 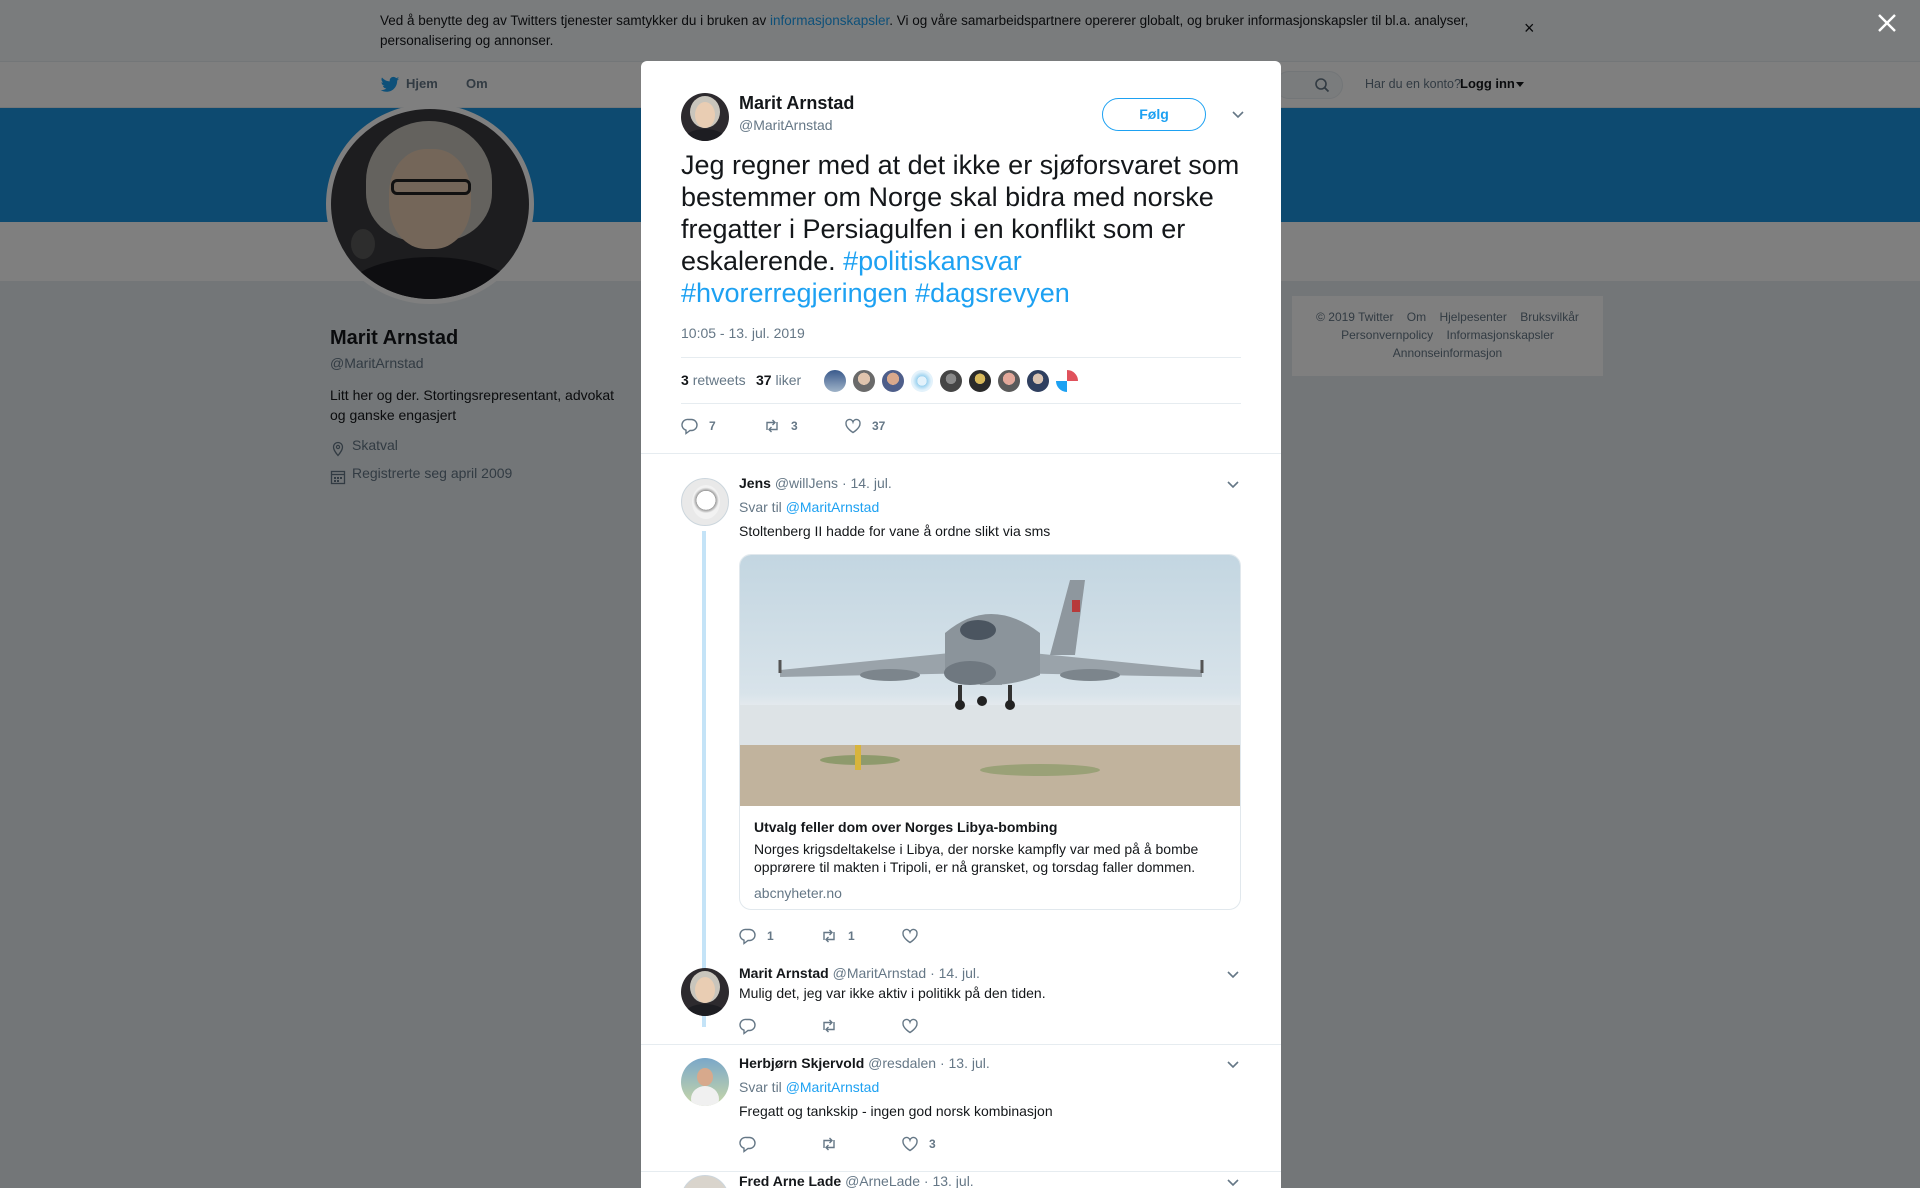 What do you see at coordinates (794, 293) in the screenshot?
I see `hashtag-link: #hvorerregjeringen` at bounding box center [794, 293].